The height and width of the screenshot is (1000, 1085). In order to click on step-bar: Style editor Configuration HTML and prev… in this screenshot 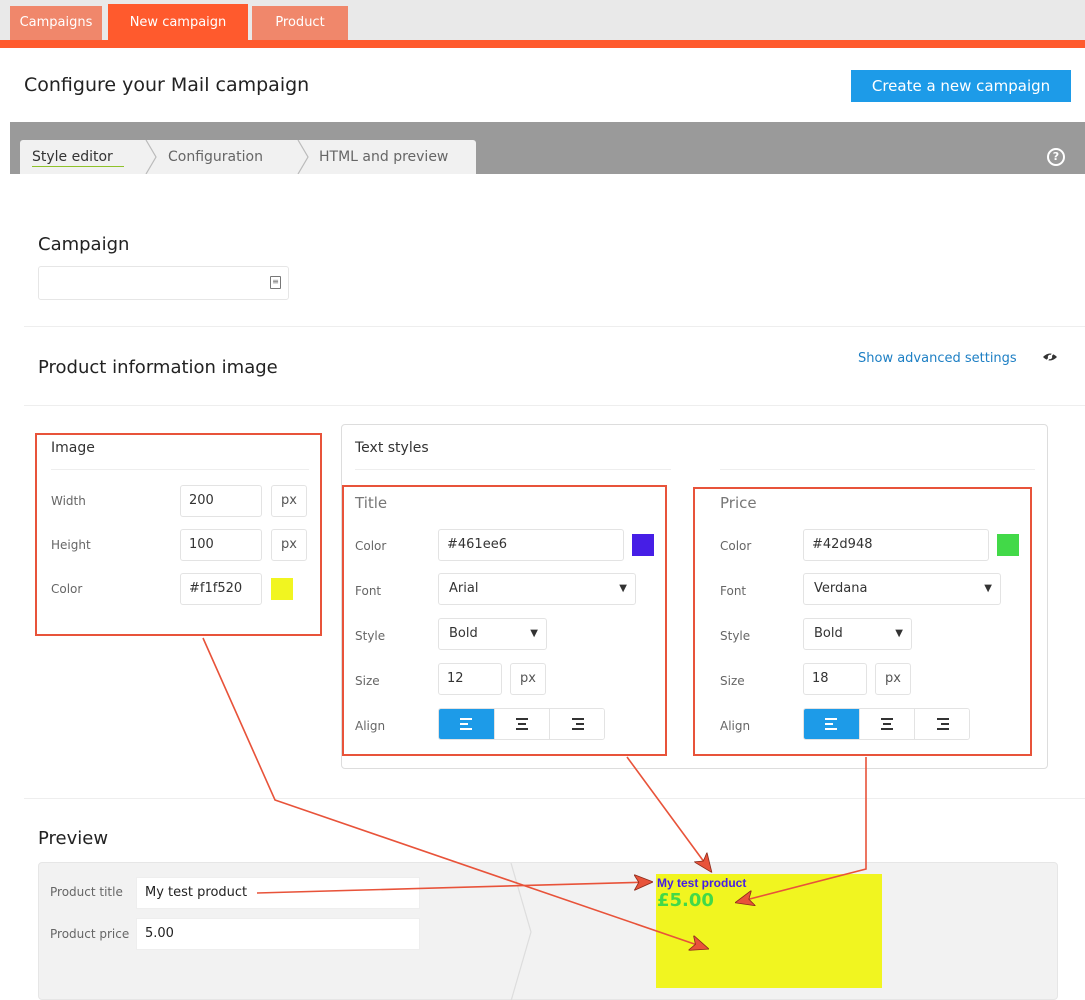, I will do `click(547, 148)`.